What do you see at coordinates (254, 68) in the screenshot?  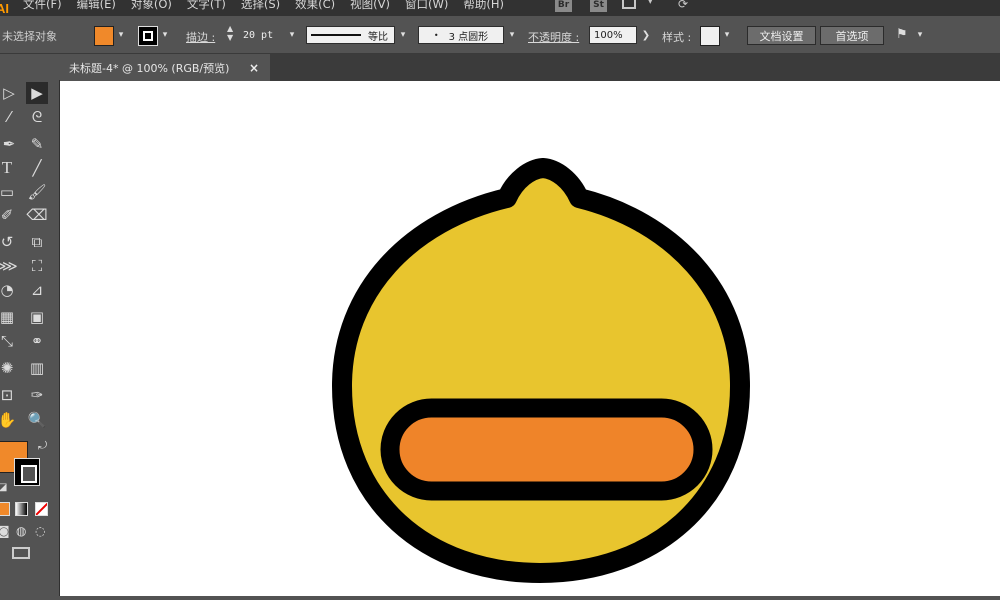 I see `close-tab-icon: ×` at bounding box center [254, 68].